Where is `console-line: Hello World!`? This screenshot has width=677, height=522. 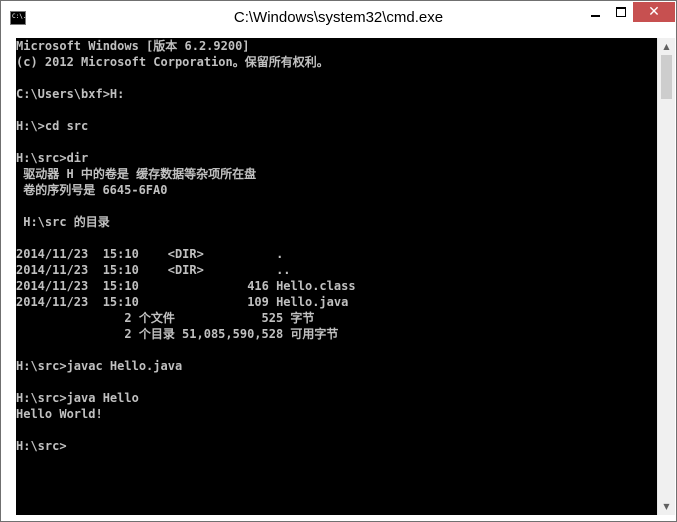 console-line: Hello World! is located at coordinates (59, 414).